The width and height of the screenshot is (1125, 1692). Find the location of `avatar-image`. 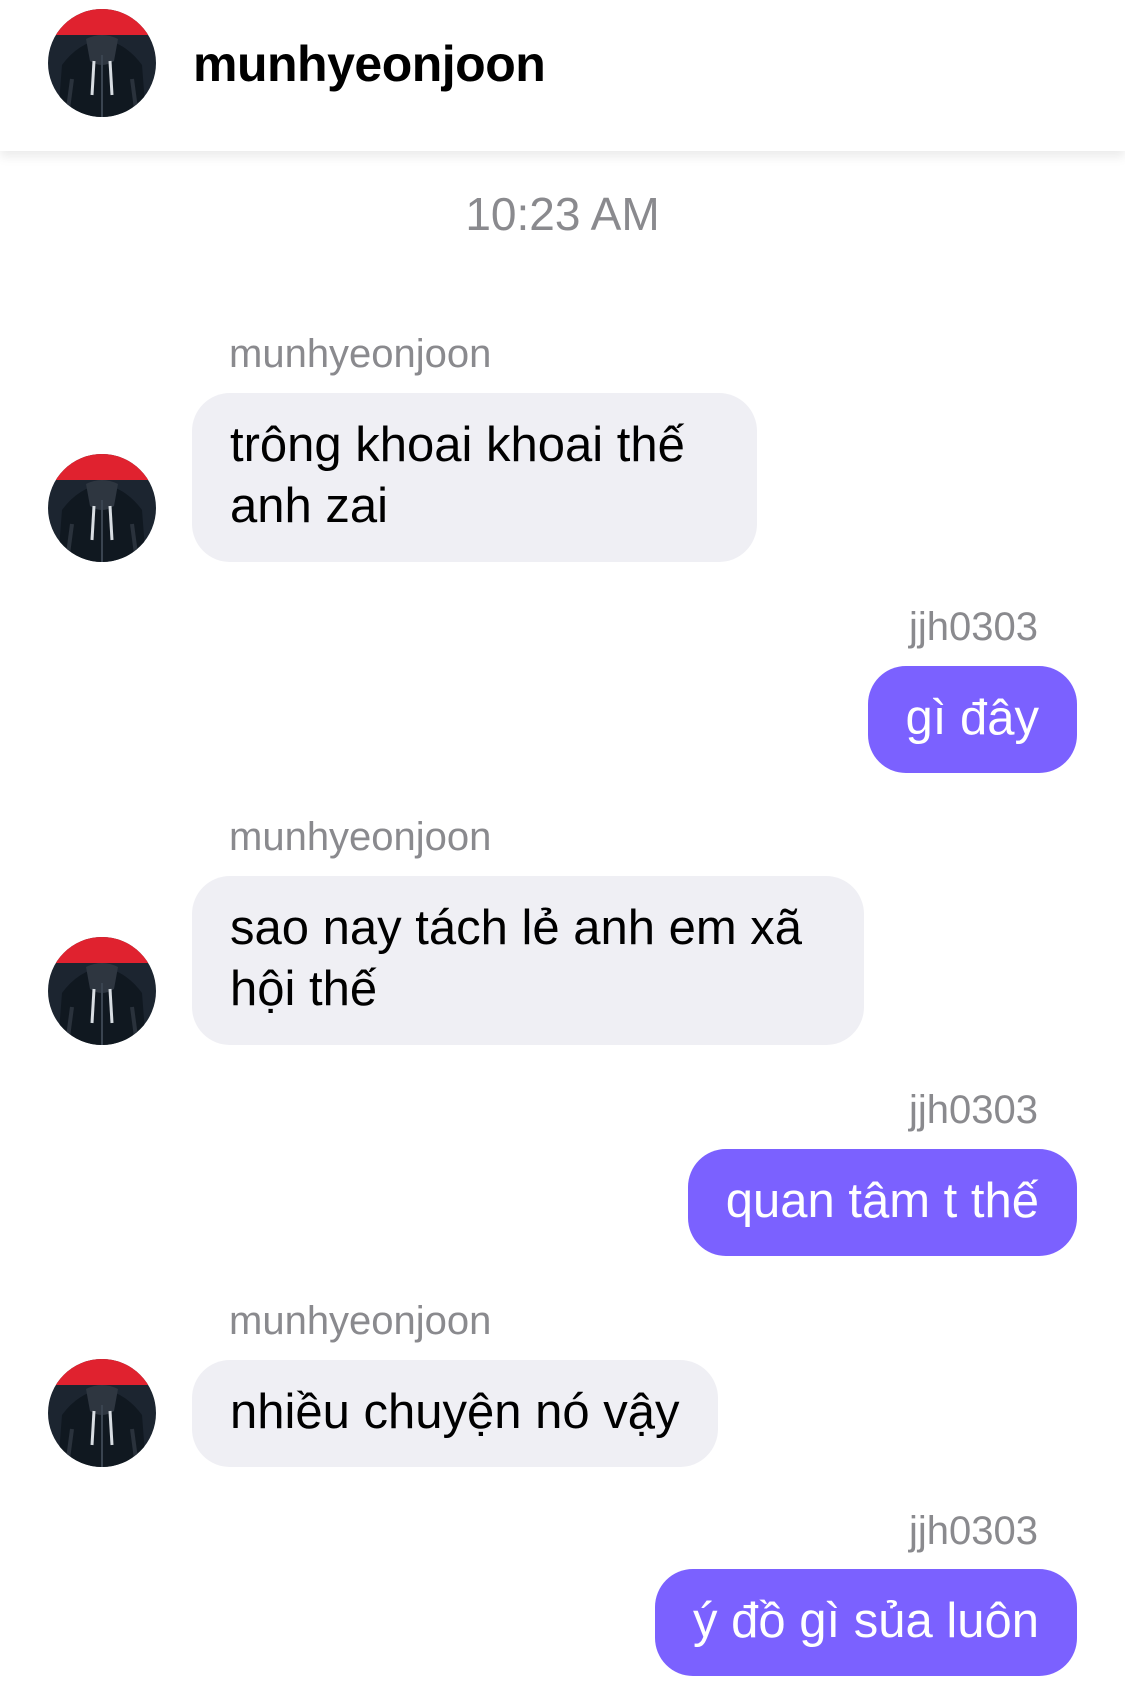

avatar-image is located at coordinates (102, 63).